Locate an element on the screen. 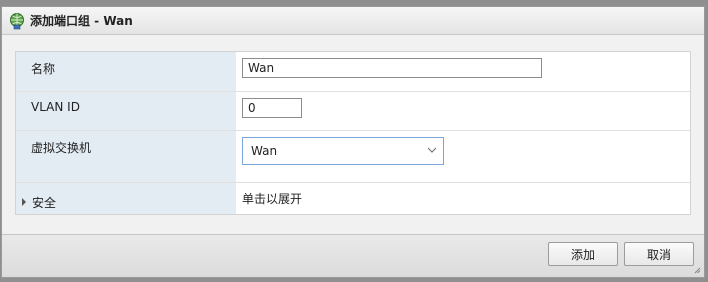  name-input is located at coordinates (392, 68).